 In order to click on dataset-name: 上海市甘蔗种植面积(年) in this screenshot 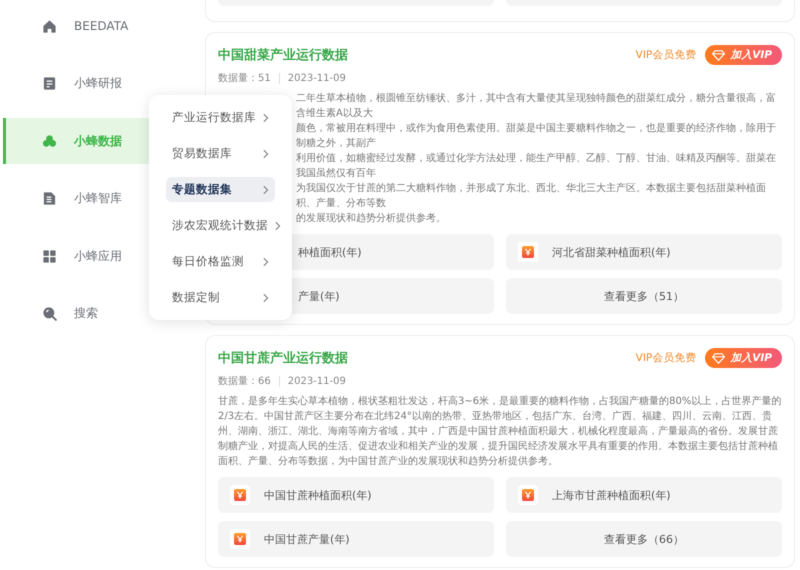, I will do `click(611, 495)`.